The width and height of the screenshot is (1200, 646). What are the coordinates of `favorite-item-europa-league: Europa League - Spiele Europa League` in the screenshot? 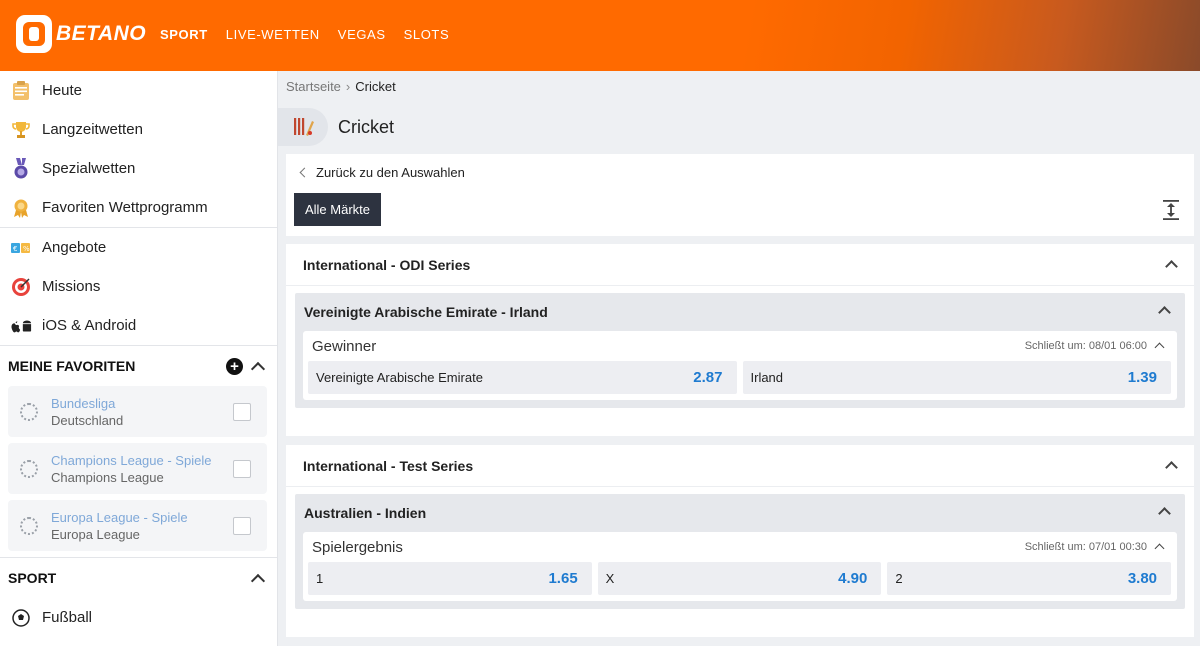 It's located at (137, 525).